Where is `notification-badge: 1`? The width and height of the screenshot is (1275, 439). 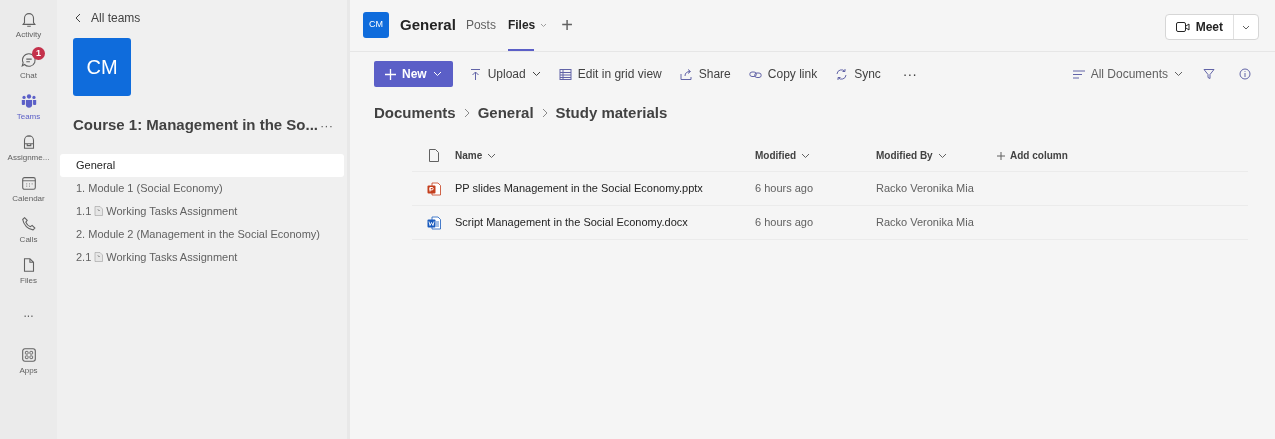 notification-badge: 1 is located at coordinates (38, 53).